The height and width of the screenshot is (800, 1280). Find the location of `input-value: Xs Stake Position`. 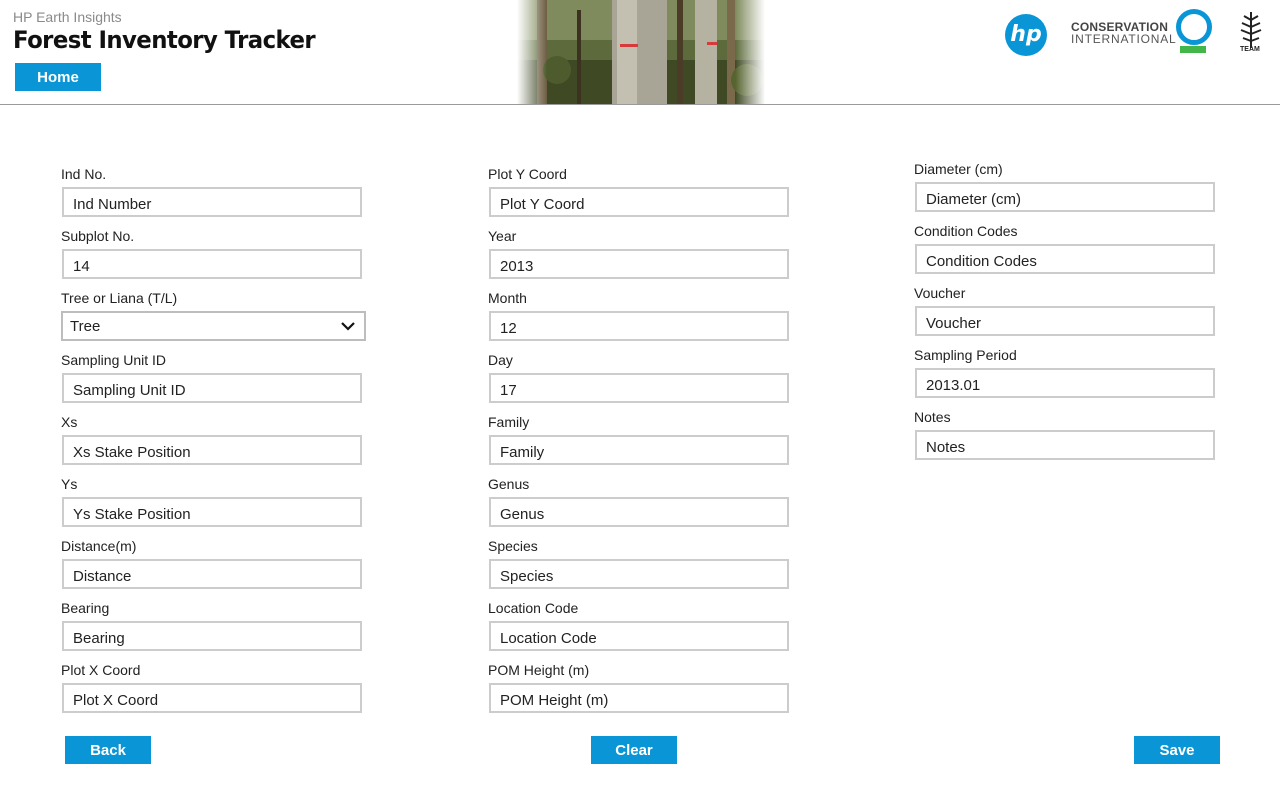

input-value: Xs Stake Position is located at coordinates (132, 452).